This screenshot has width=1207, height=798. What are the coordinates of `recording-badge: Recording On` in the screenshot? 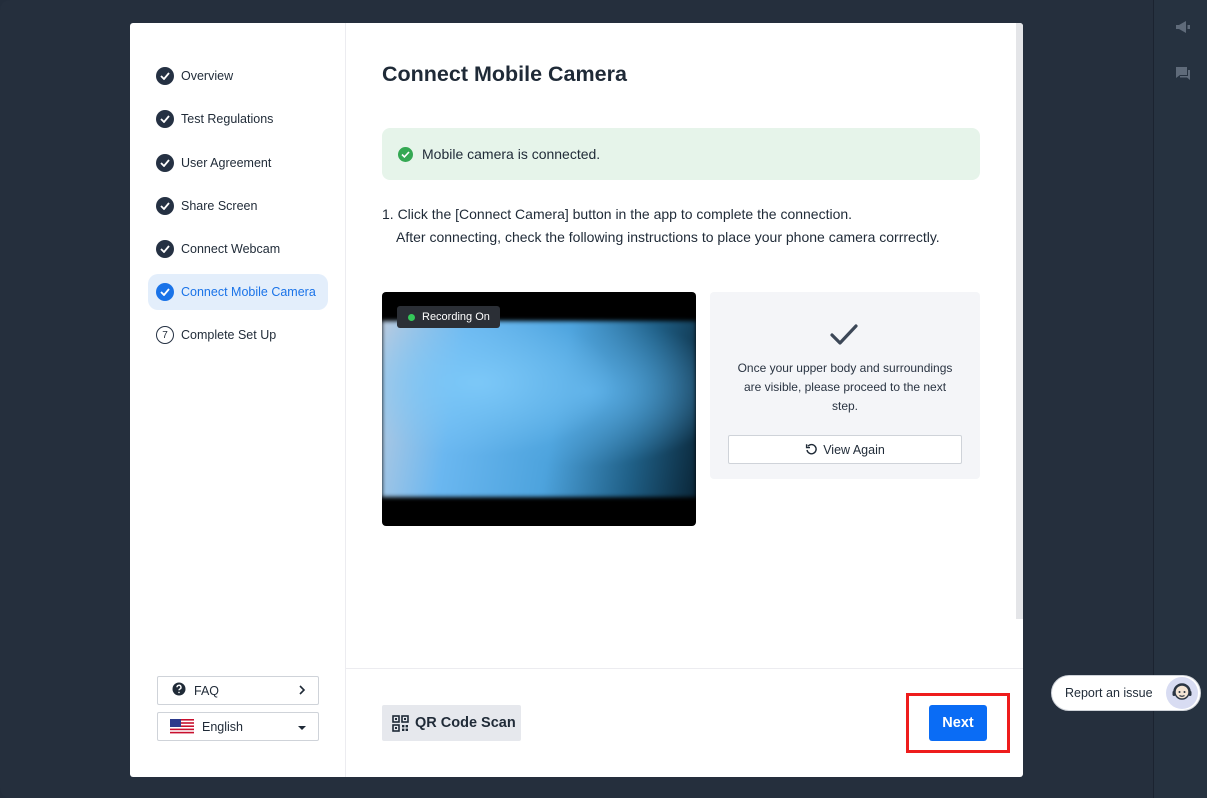 It's located at (448, 317).